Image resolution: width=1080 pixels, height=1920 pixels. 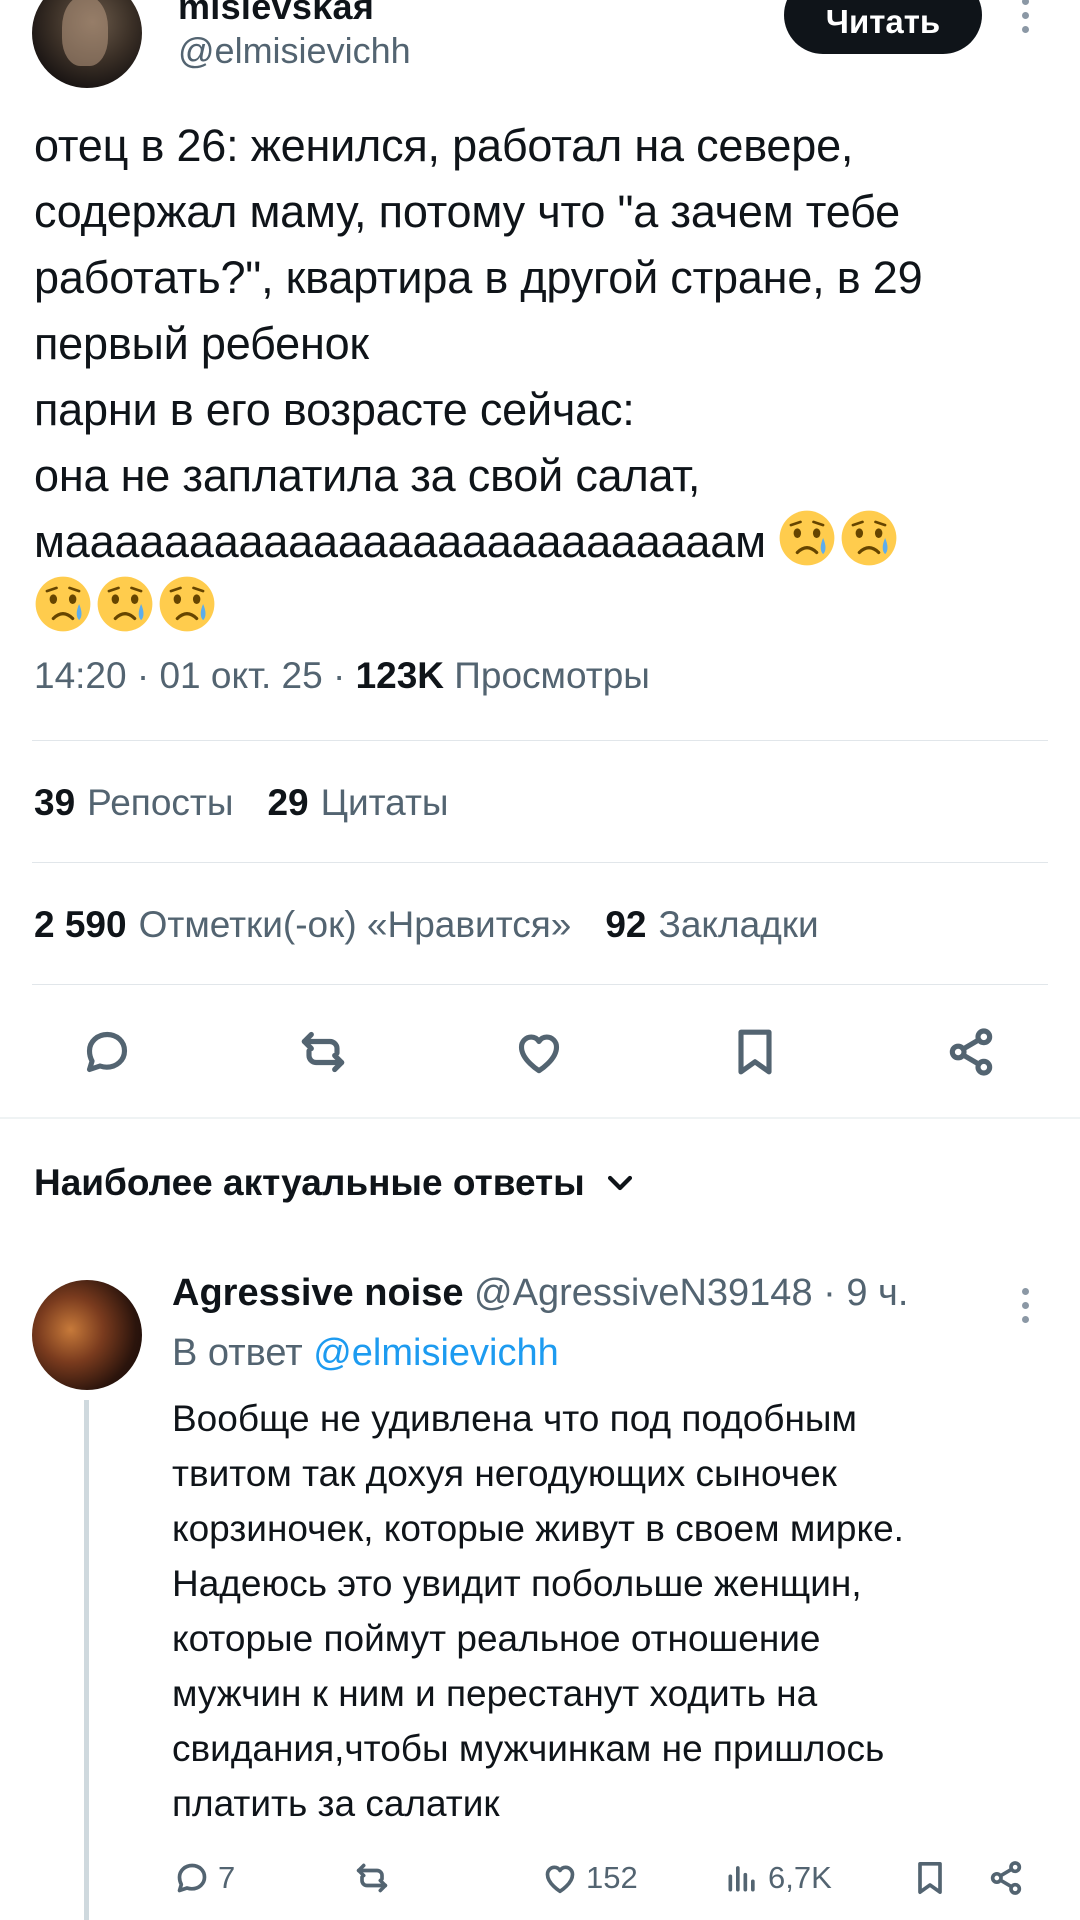 What do you see at coordinates (317, 1293) in the screenshot?
I see `reply-author-name: Agressive noise` at bounding box center [317, 1293].